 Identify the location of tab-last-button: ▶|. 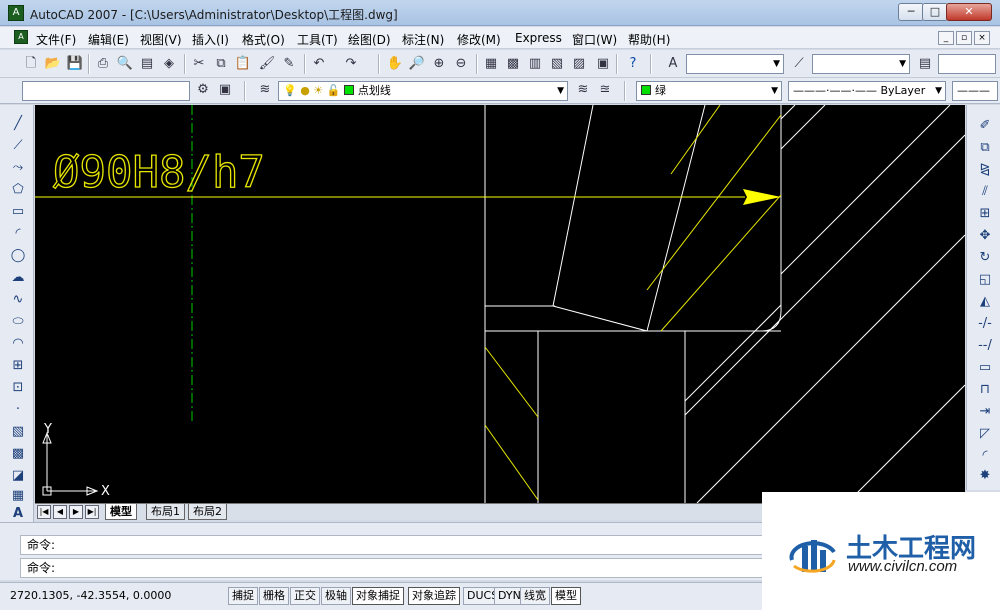
(92, 512).